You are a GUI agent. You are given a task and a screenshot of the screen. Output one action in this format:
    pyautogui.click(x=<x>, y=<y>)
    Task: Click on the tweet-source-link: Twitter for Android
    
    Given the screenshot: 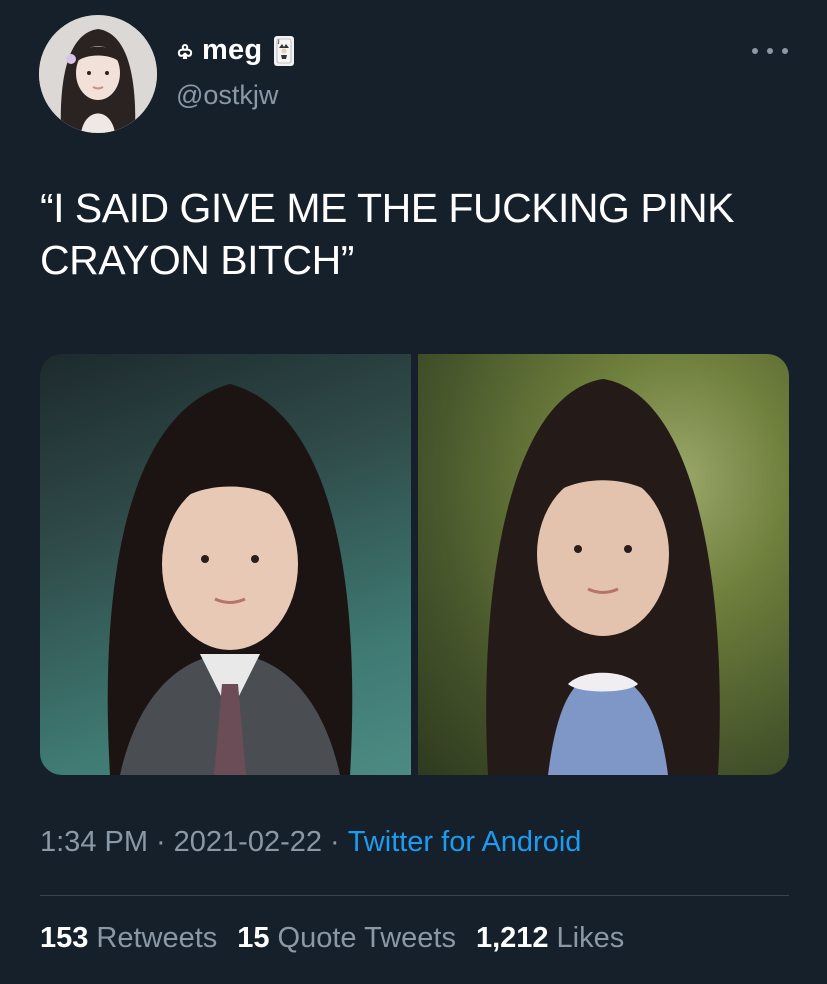 What is the action you would take?
    pyautogui.click(x=465, y=842)
    